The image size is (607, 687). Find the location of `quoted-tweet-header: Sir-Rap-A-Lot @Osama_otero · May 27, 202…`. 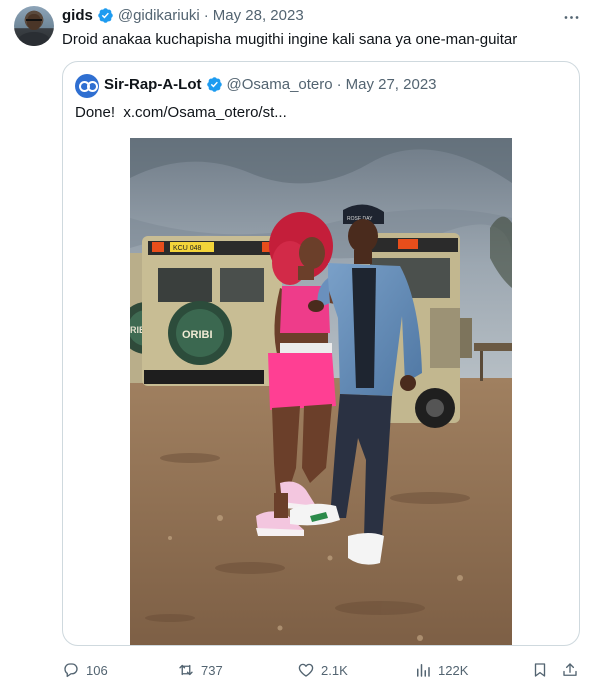

quoted-tweet-header: Sir-Rap-A-Lot @Osama_otero · May 27, 202… is located at coordinates (270, 84).